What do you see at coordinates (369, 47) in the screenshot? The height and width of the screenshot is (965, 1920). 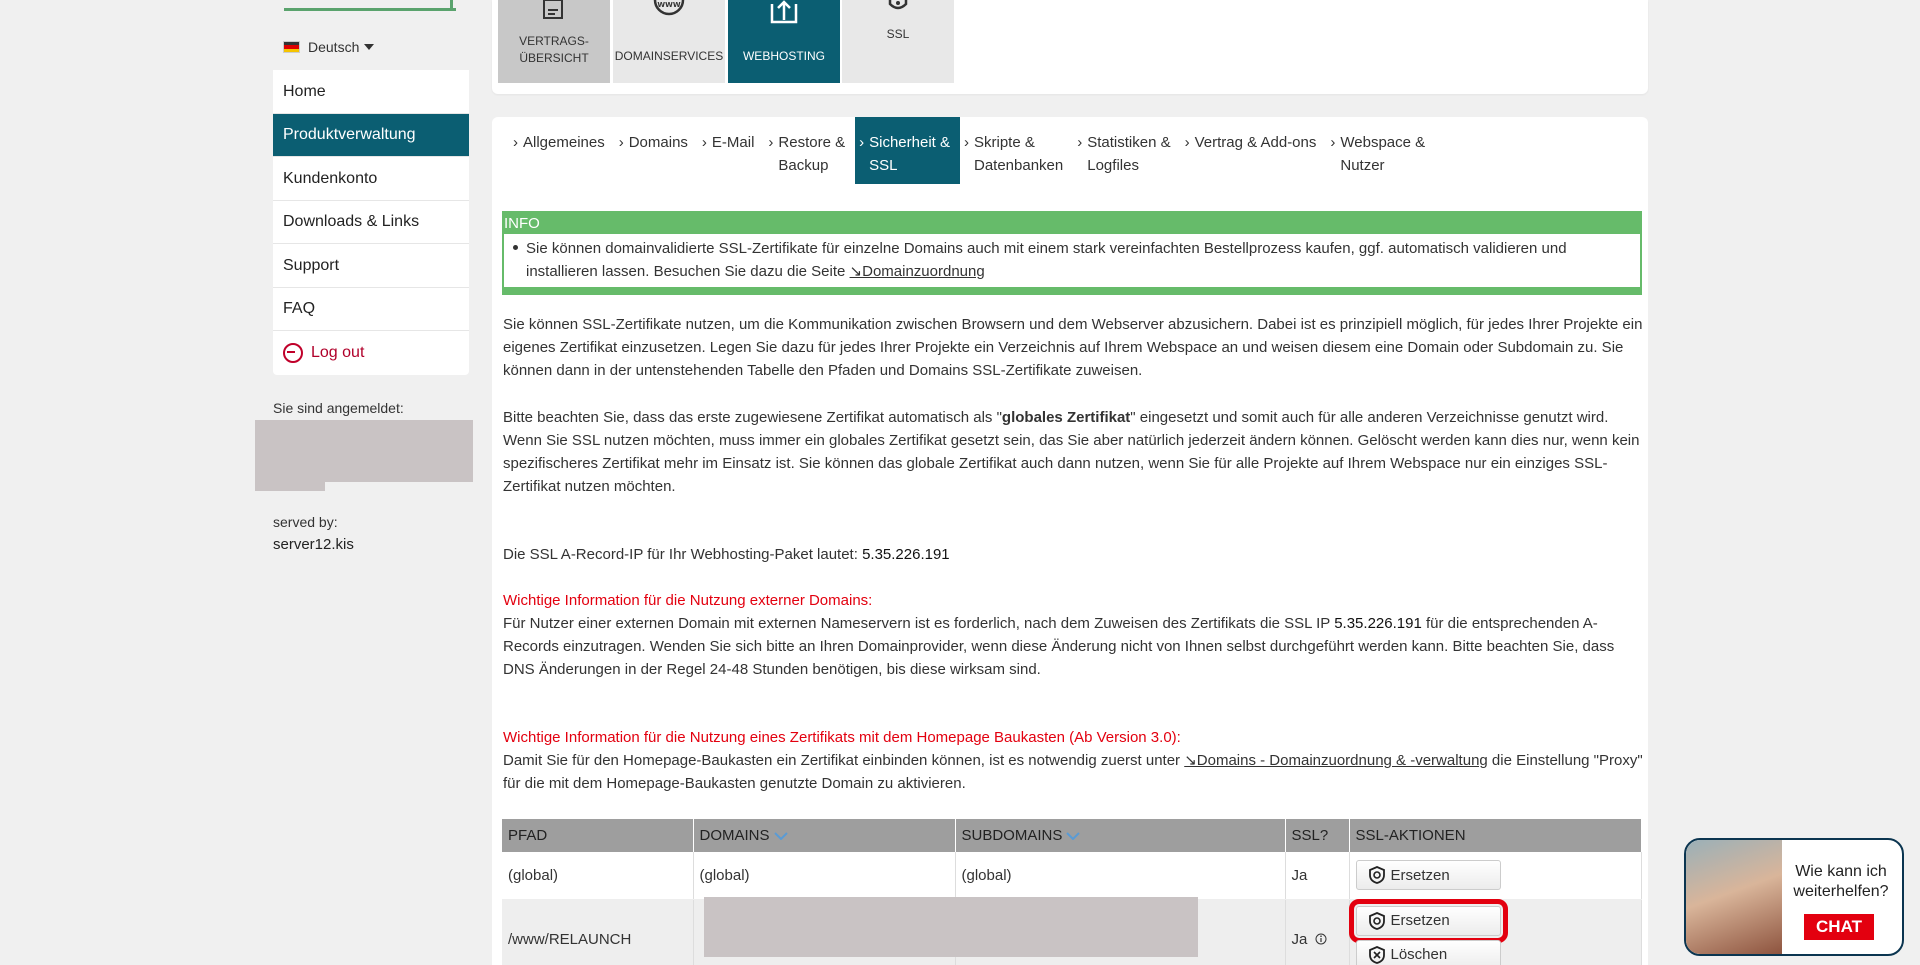 I see `caret-down-icon` at bounding box center [369, 47].